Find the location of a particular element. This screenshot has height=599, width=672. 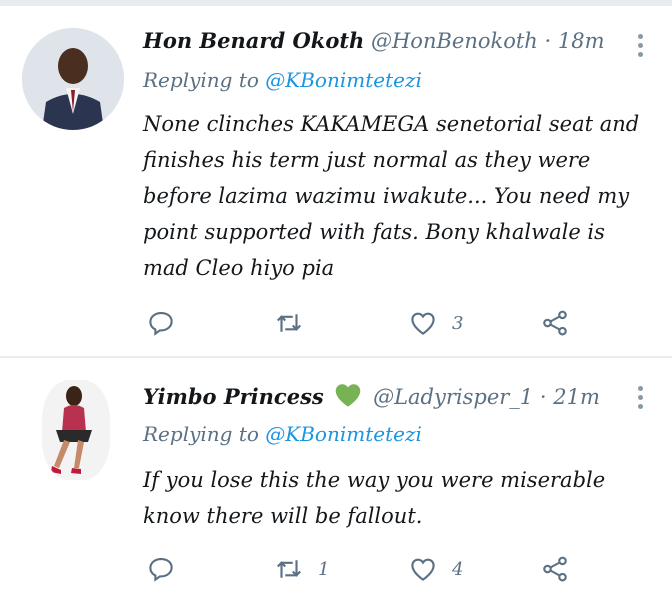

retweet-button is located at coordinates (296, 323).